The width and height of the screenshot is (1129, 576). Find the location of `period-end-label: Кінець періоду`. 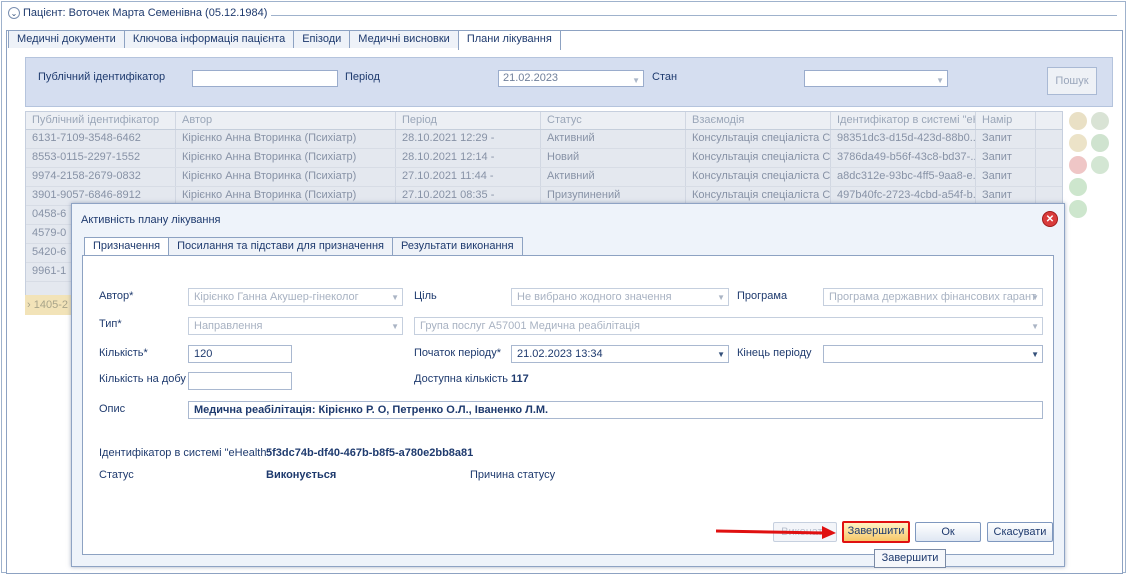

period-end-label: Кінець періоду is located at coordinates (774, 353).